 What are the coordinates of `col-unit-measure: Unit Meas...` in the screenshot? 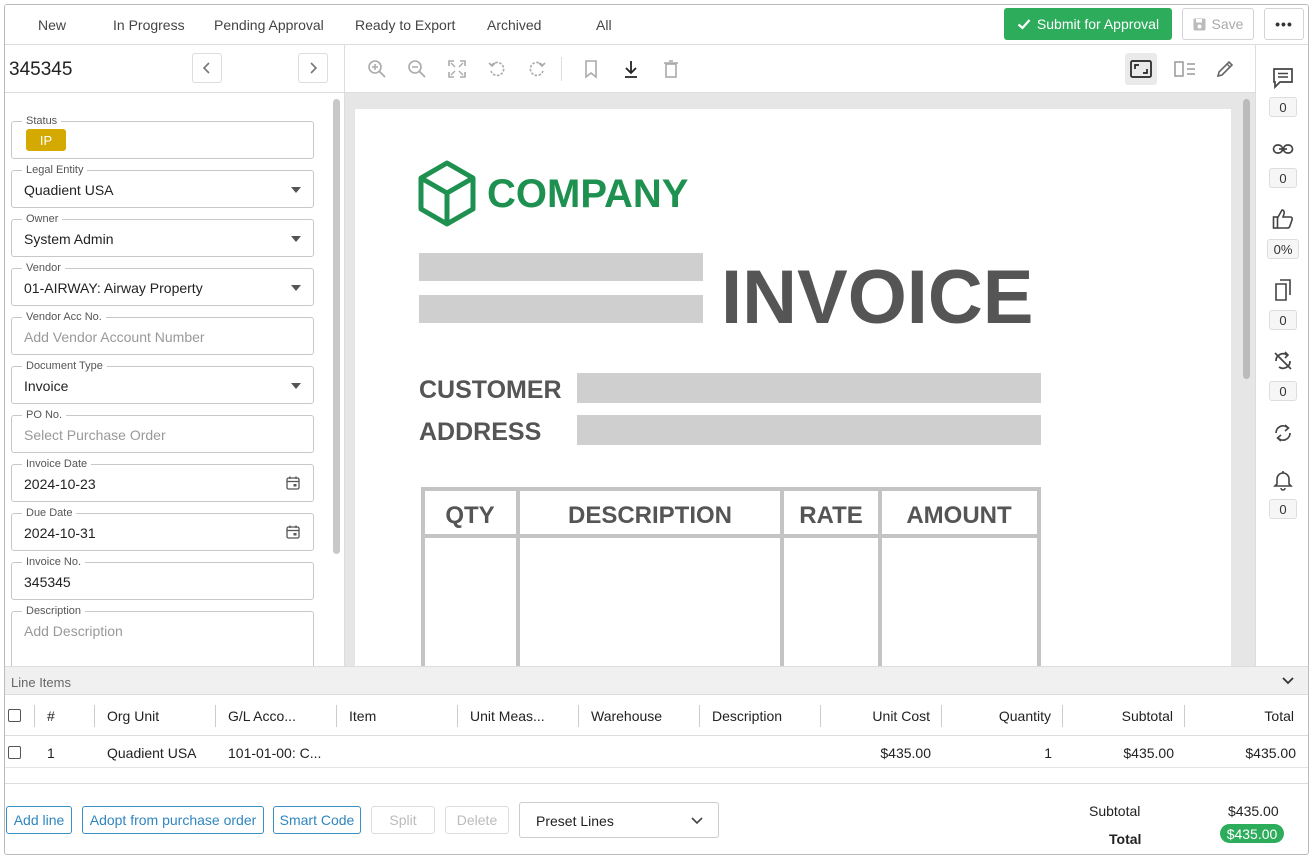 It's located at (507, 716).